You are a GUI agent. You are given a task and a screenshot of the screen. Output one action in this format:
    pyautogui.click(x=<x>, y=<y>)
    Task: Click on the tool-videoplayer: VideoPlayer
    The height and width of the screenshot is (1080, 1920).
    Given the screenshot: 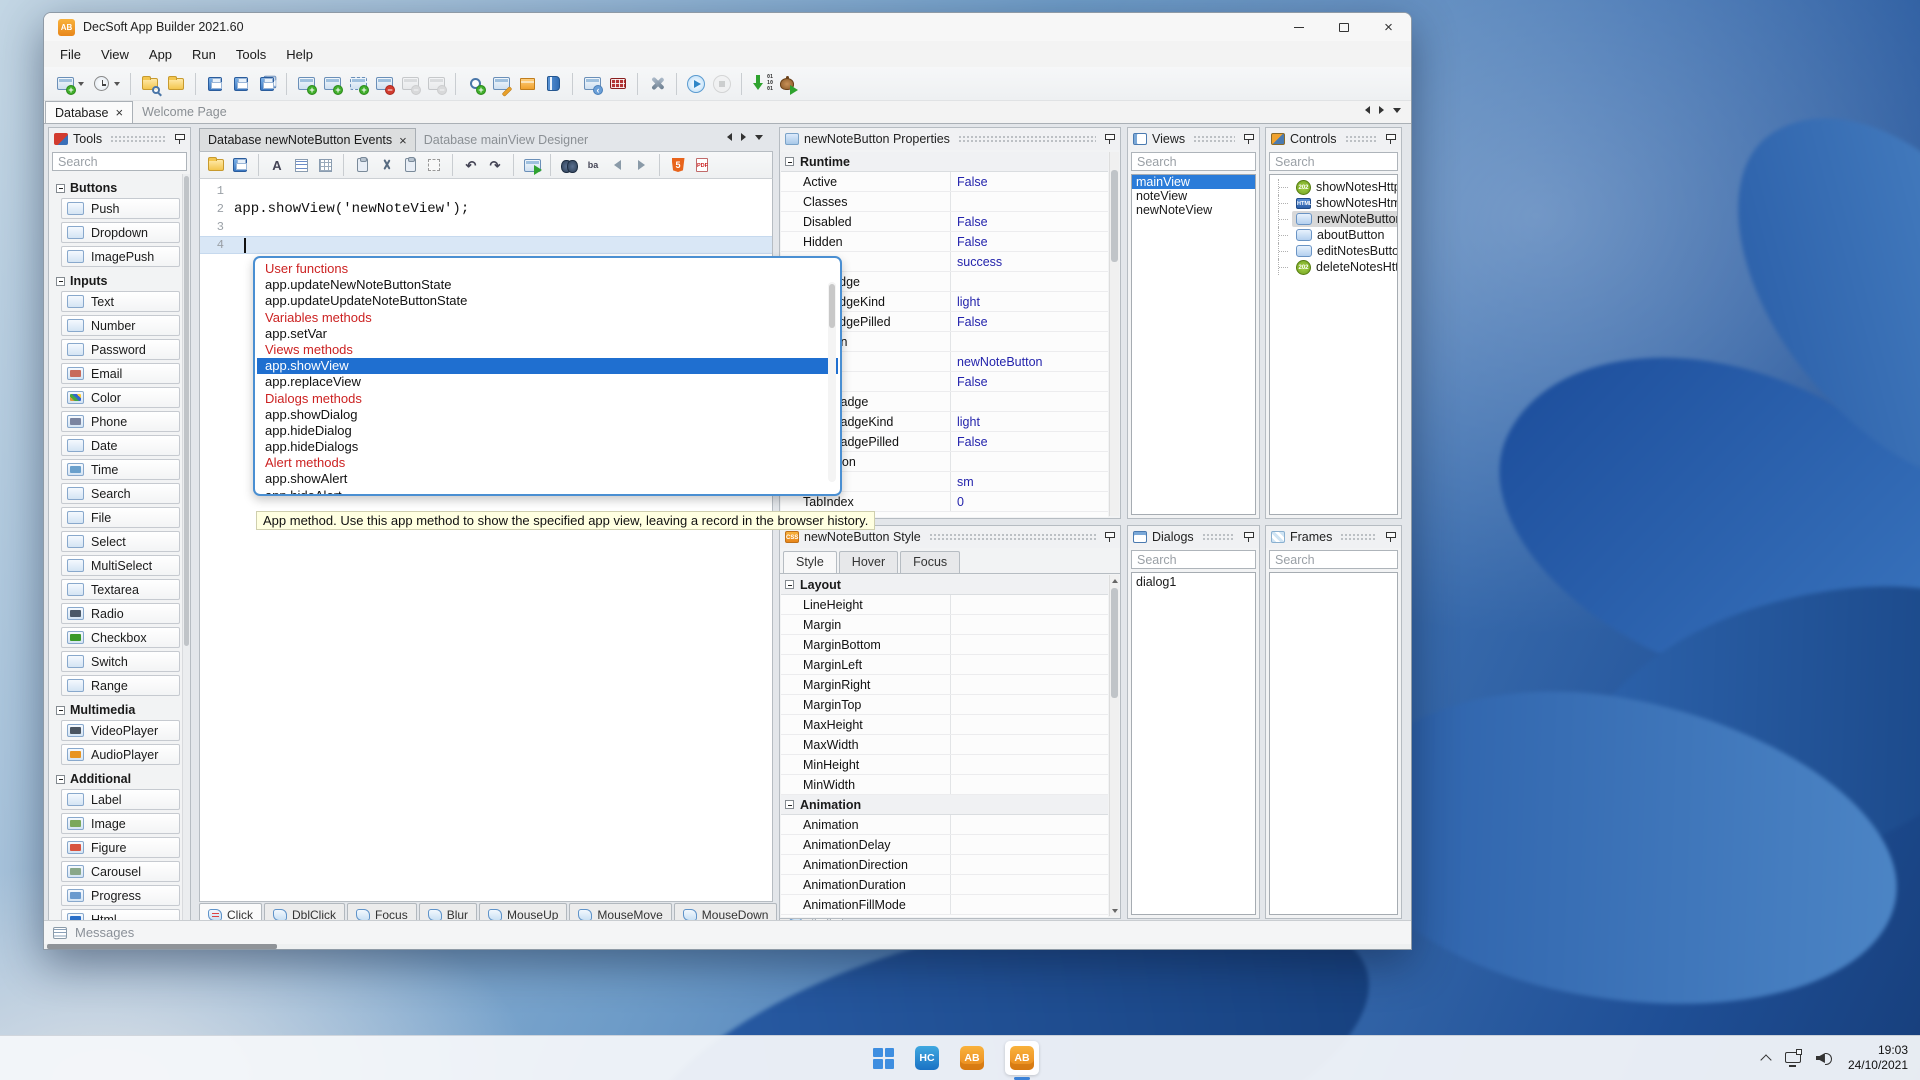 What is the action you would take?
    pyautogui.click(x=120, y=730)
    